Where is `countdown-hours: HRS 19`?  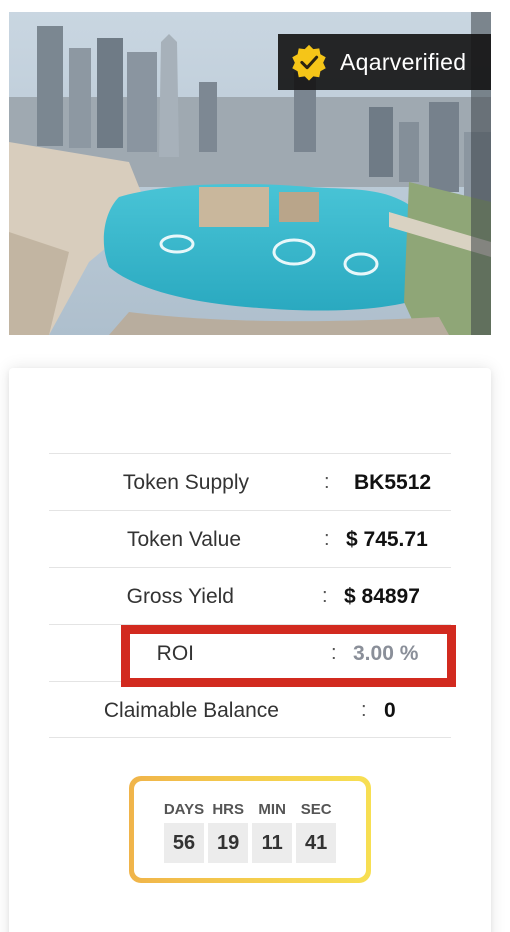 countdown-hours: HRS 19 is located at coordinates (228, 838).